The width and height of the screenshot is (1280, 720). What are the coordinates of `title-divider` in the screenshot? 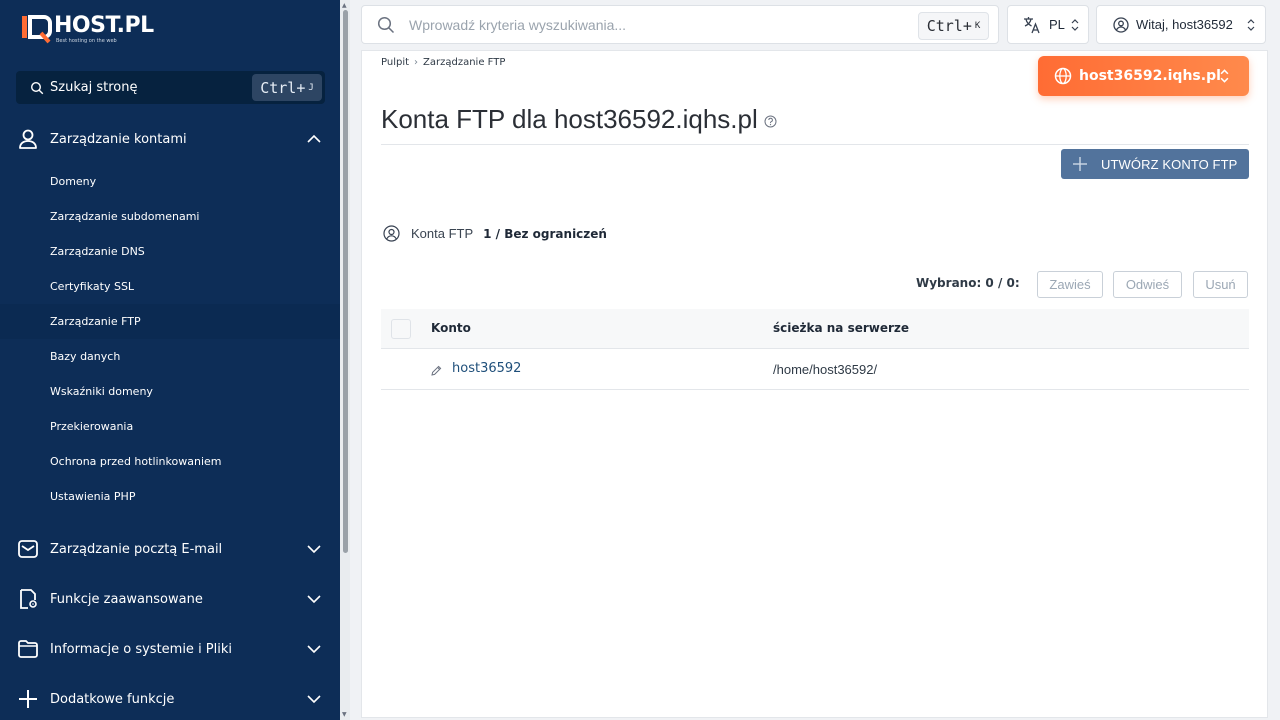 It's located at (815, 144).